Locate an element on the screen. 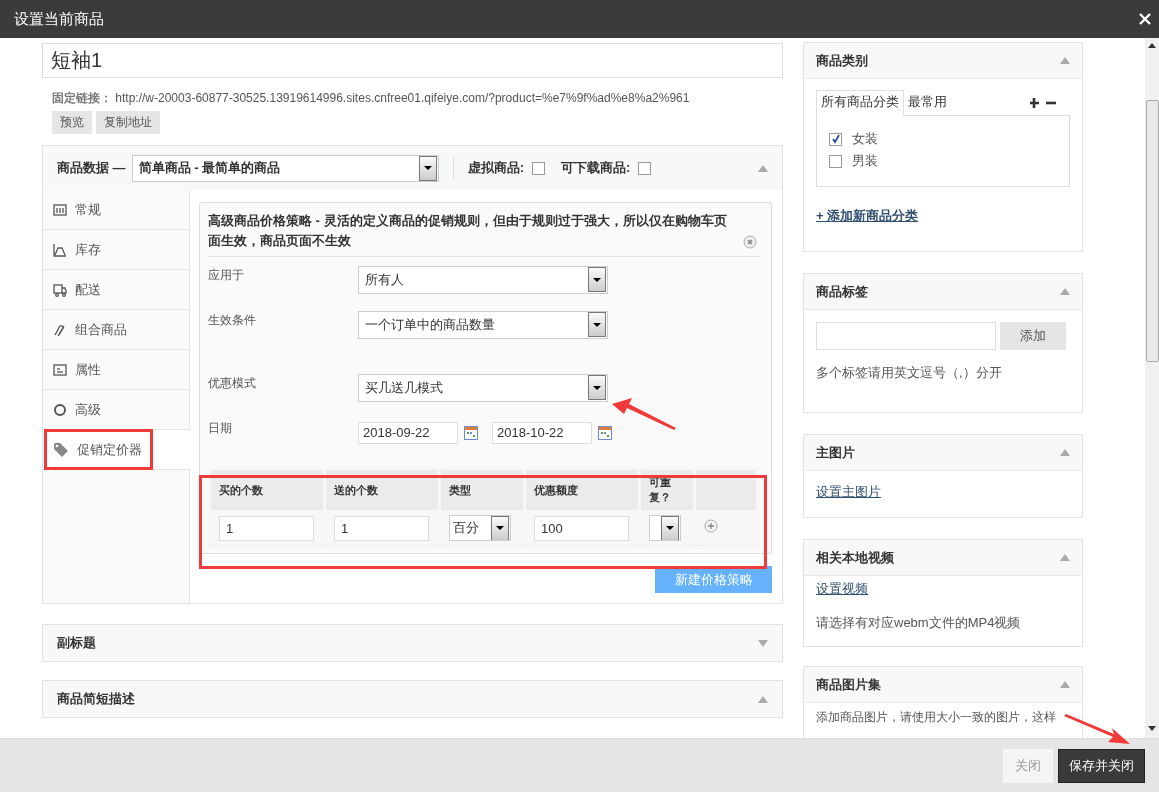 Image resolution: width=1159 pixels, height=792 pixels. panel-title: 商品简短描述 is located at coordinates (96, 699).